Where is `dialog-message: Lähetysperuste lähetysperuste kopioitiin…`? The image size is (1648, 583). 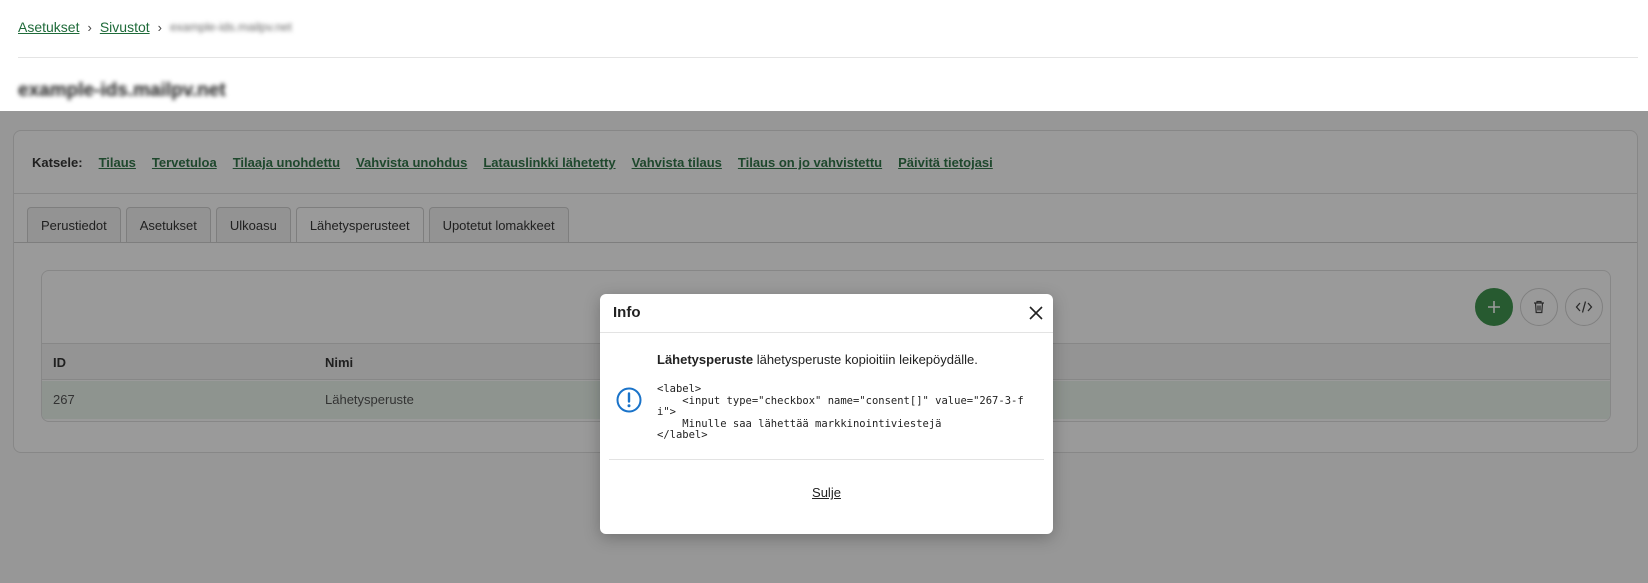 dialog-message: Lähetysperuste lähetysperuste kopioitiin… is located at coordinates (817, 359).